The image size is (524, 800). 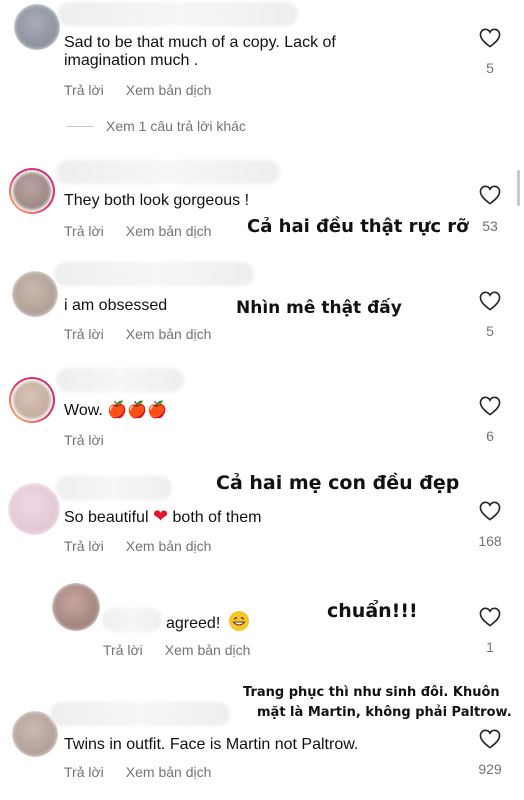 I want to click on translation-overlay: Nhìn mê thật đấy, so click(x=319, y=308).